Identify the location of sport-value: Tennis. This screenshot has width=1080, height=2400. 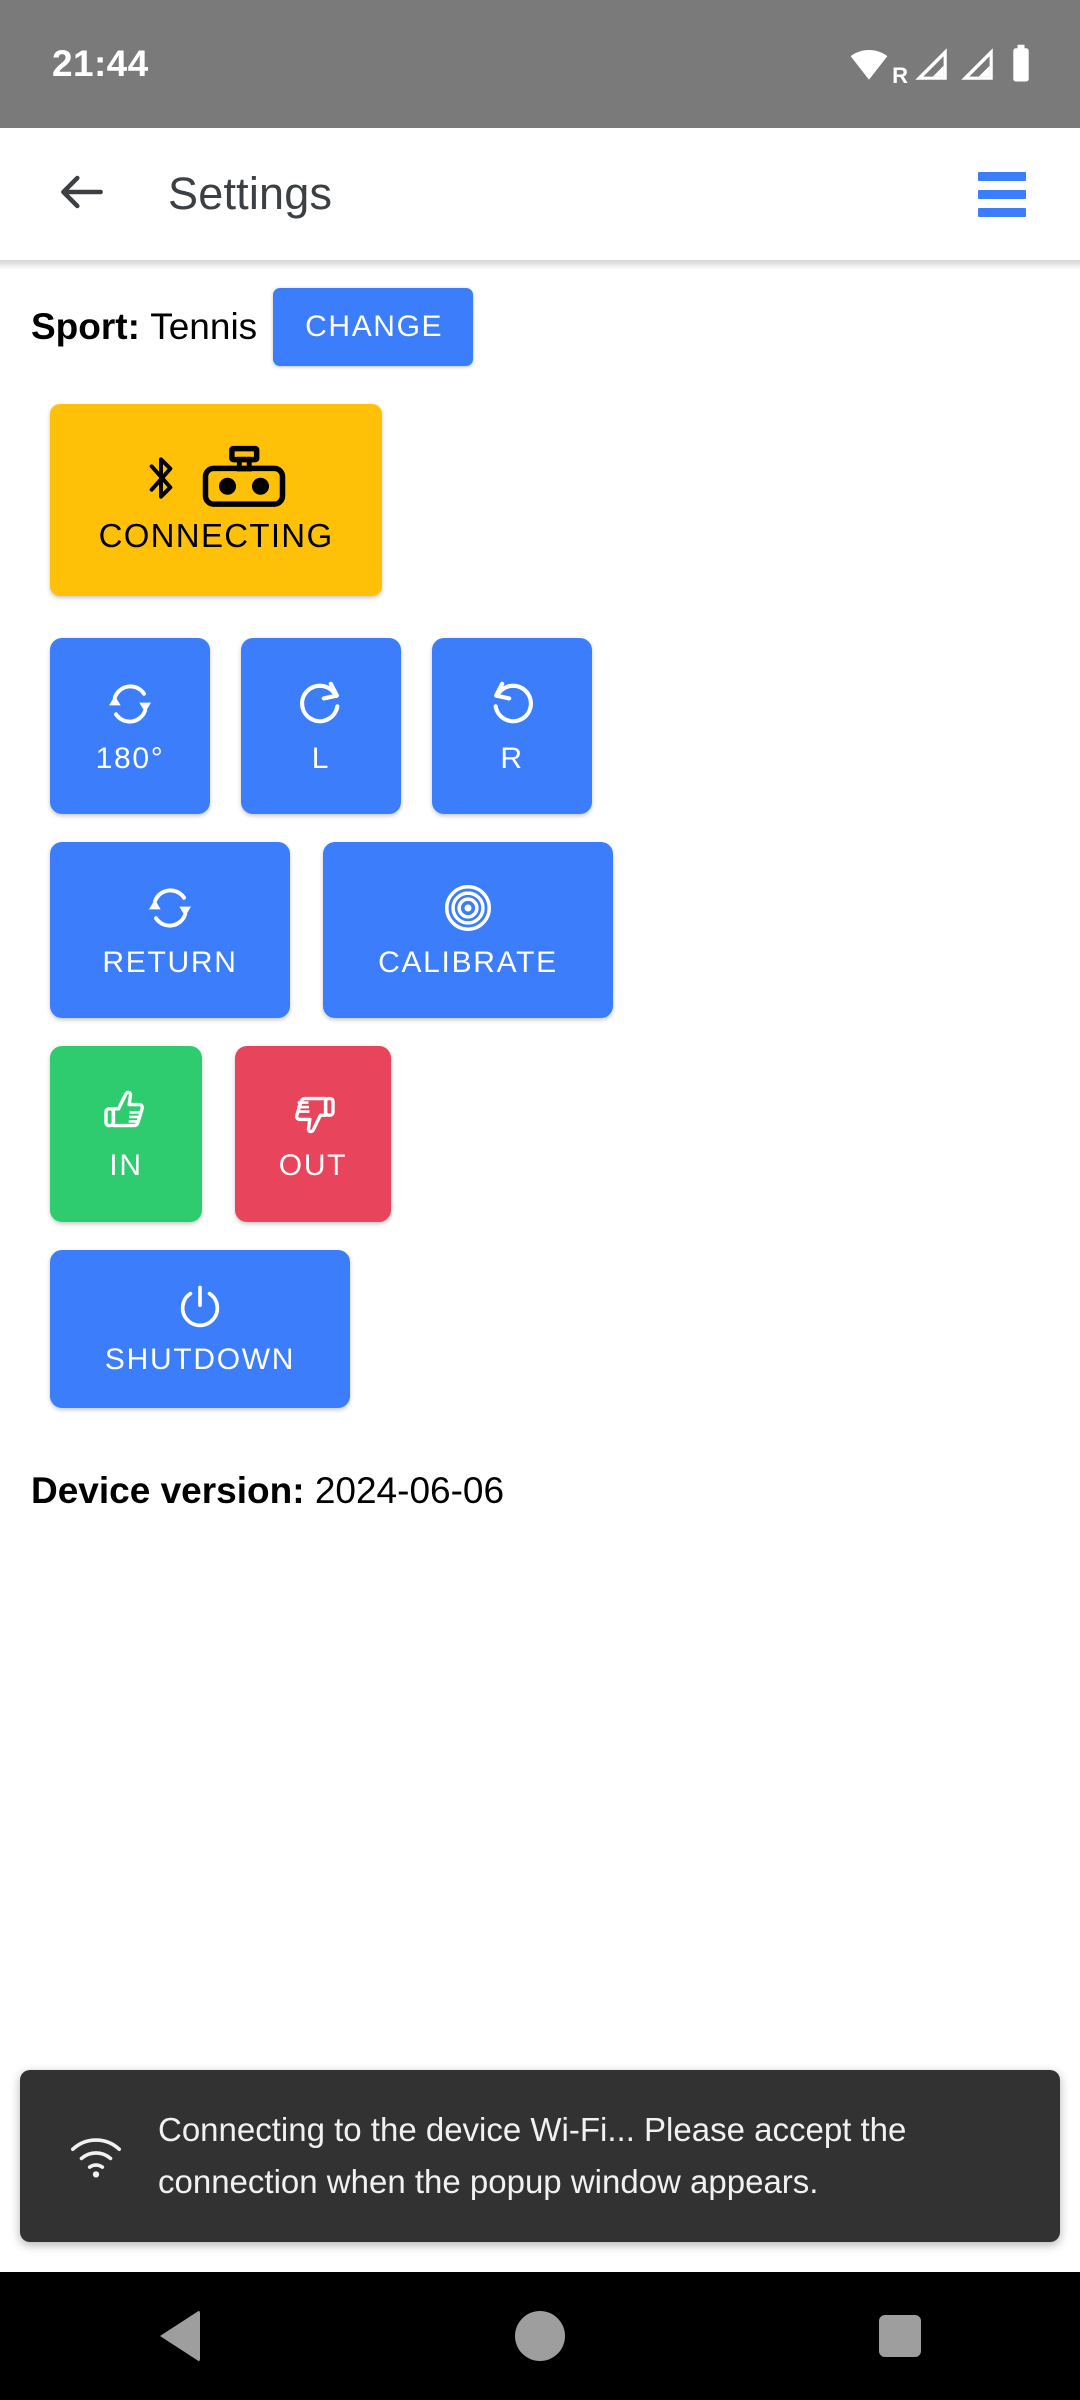
(204, 326).